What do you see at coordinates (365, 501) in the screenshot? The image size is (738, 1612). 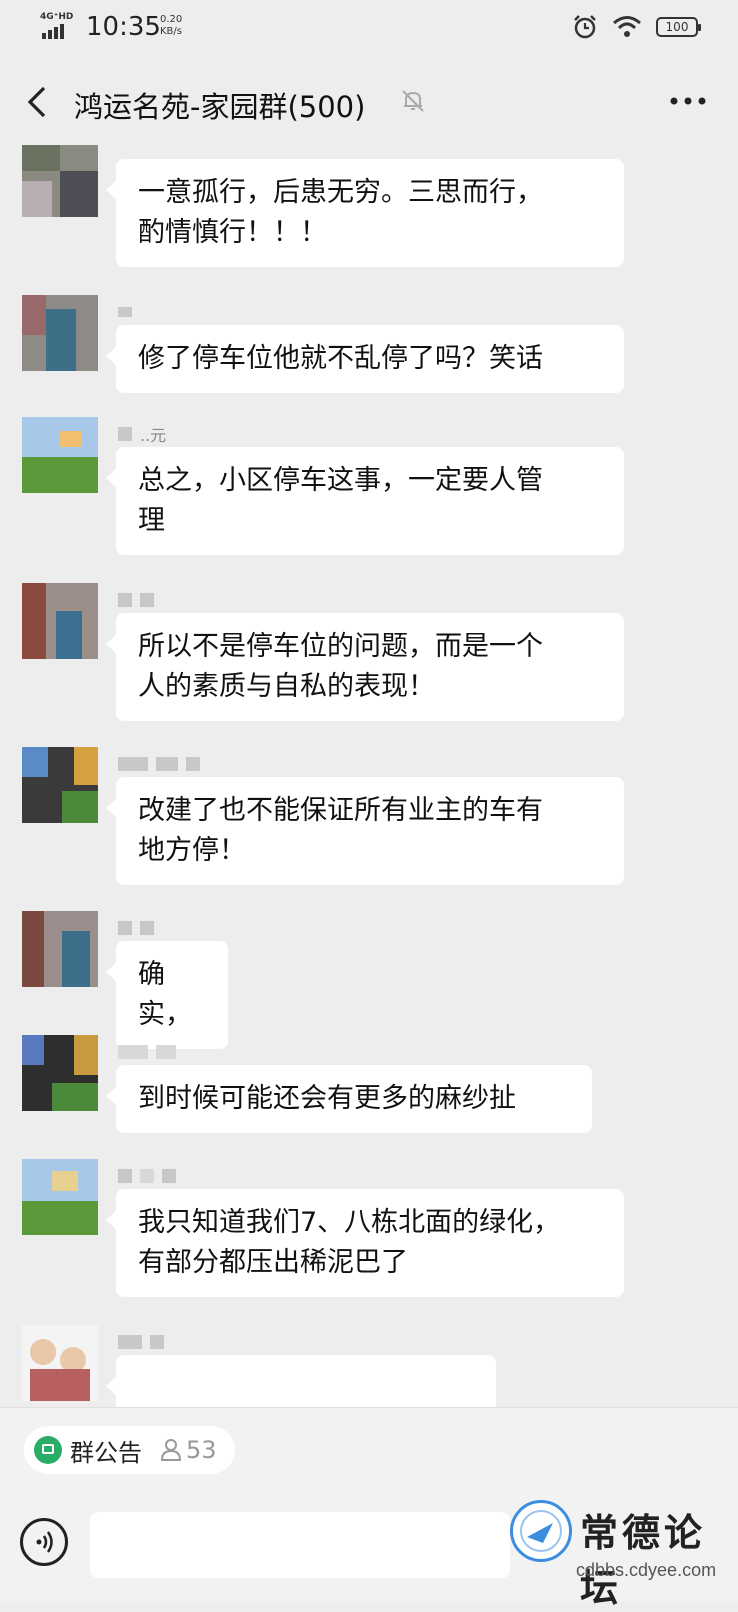 I see `message-bubble: 总之，小区停车这事，一定要人管 理` at bounding box center [365, 501].